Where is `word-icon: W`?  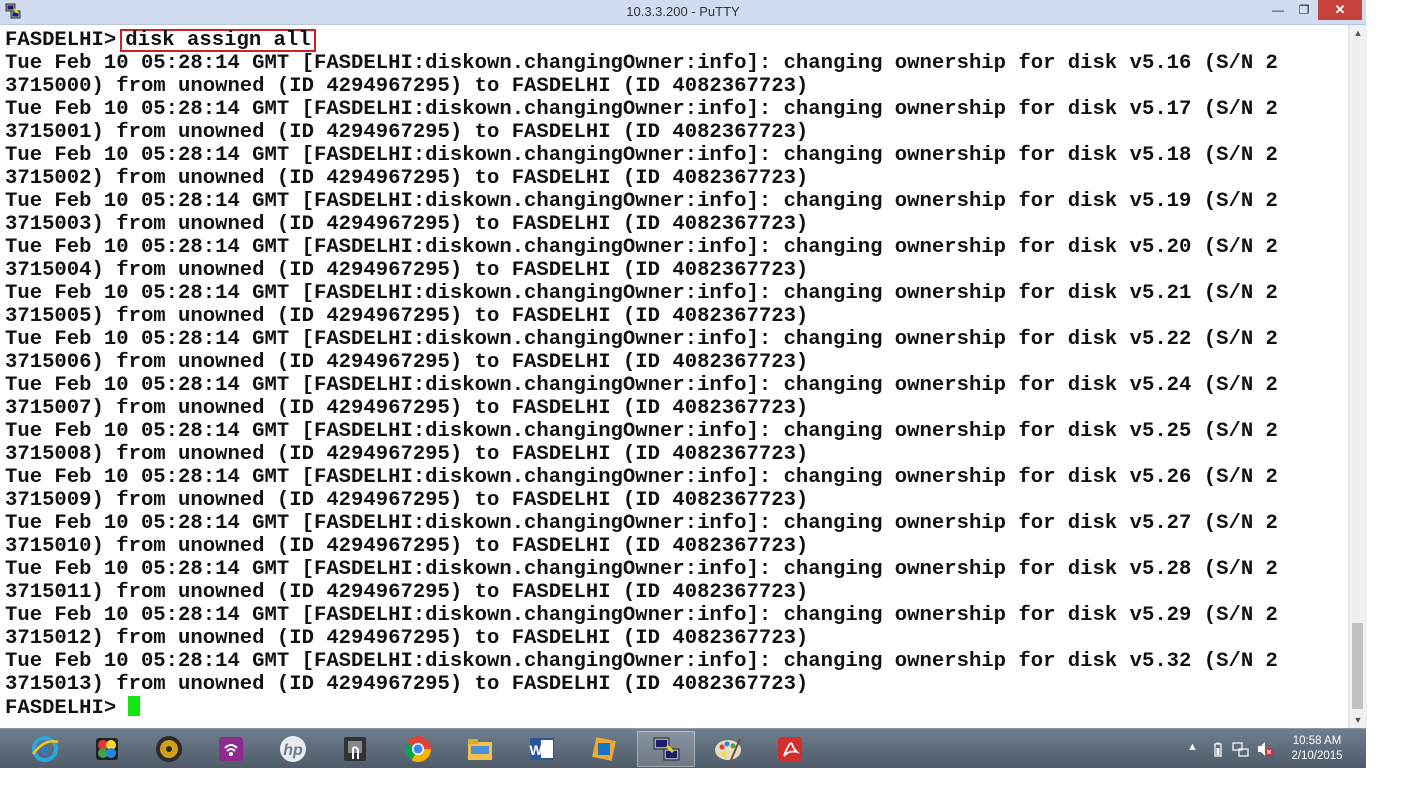 word-icon: W is located at coordinates (541, 749).